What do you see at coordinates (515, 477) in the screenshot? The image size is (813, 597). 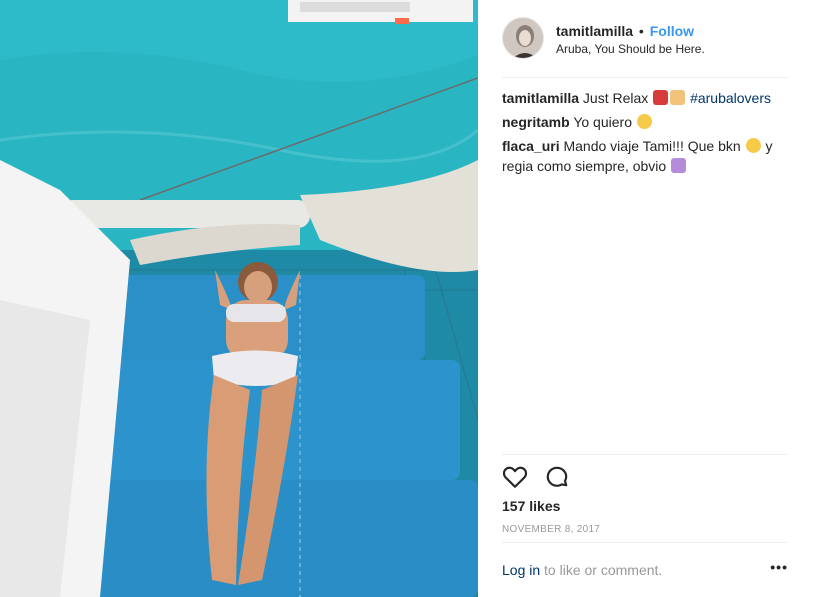 I see `heart-icon` at bounding box center [515, 477].